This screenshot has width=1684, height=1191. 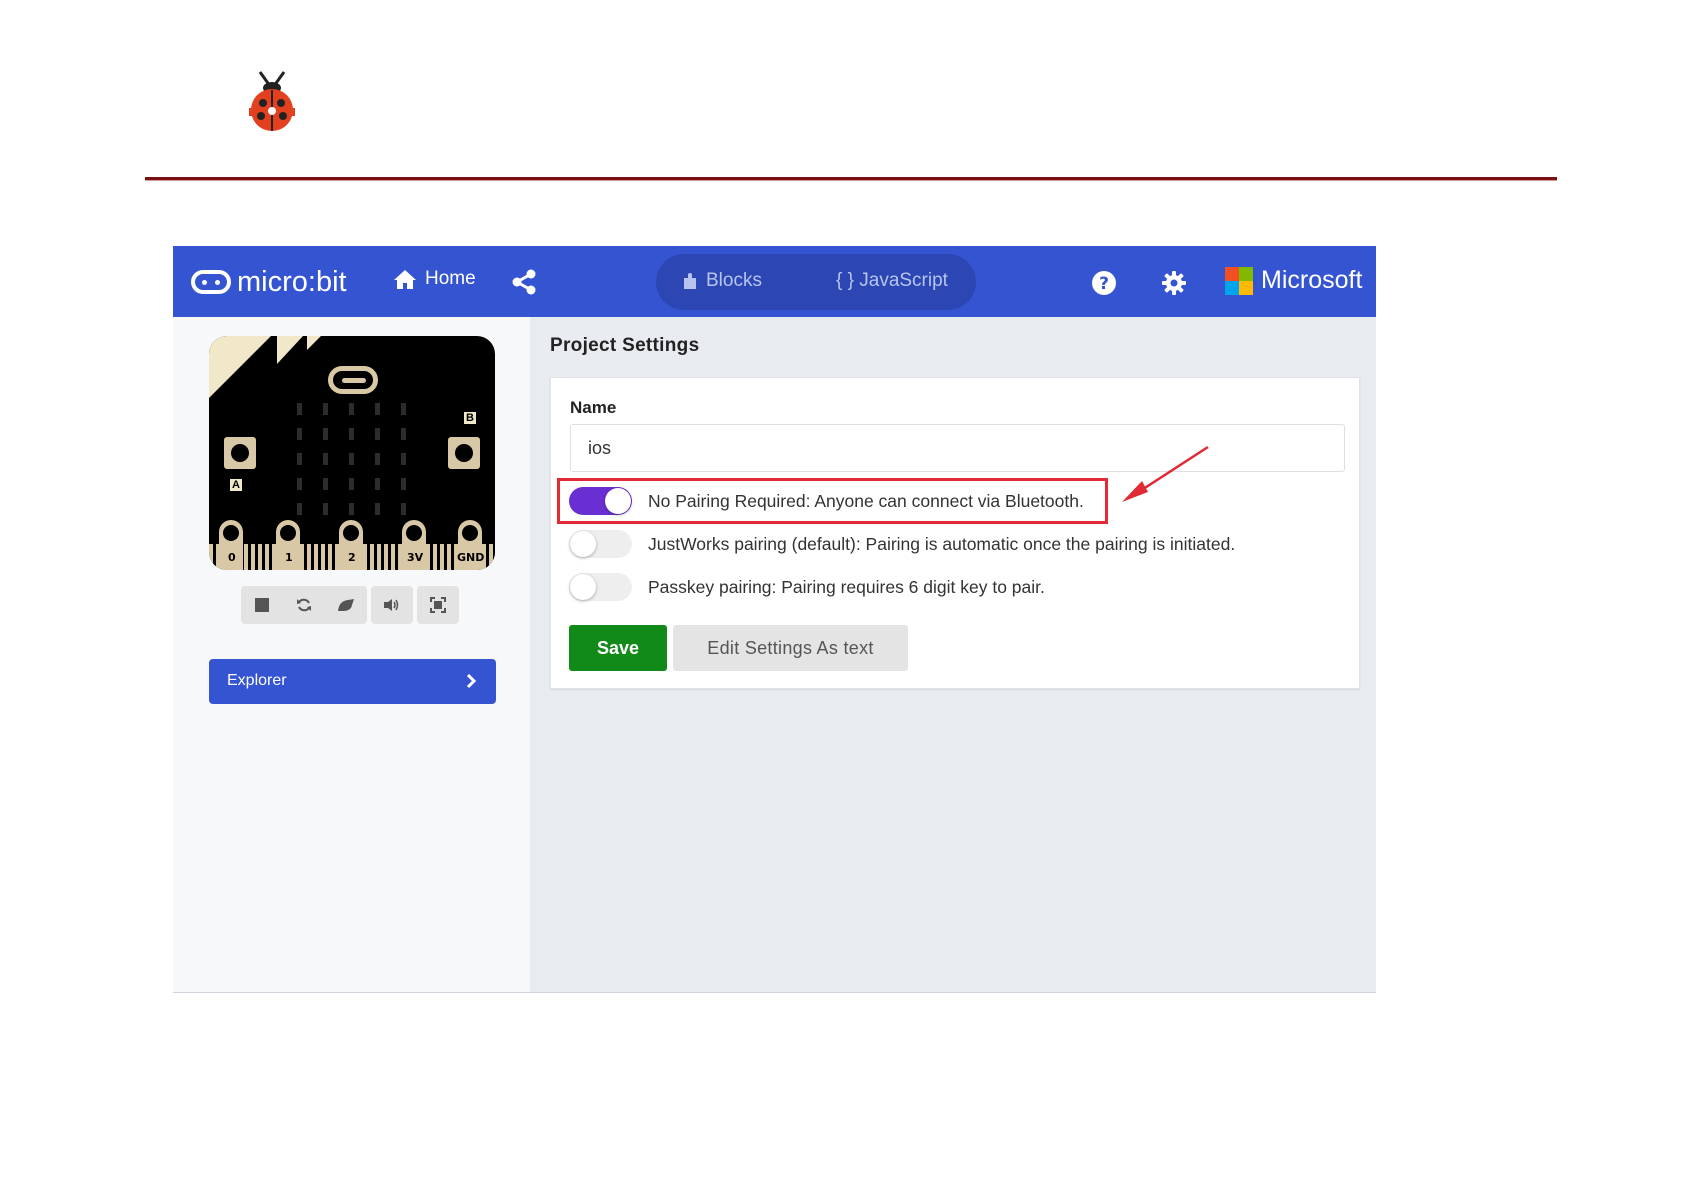 What do you see at coordinates (232, 557) in the screenshot?
I see `pin-0-label: 0` at bounding box center [232, 557].